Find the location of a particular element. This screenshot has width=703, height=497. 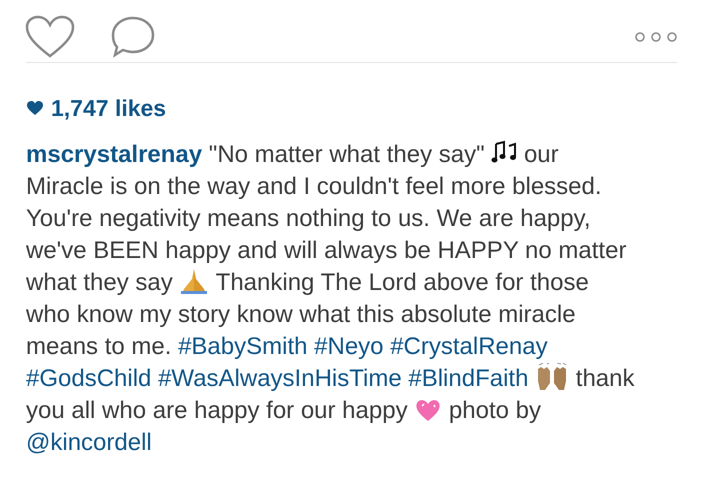

heart-icon is located at coordinates (35, 108).